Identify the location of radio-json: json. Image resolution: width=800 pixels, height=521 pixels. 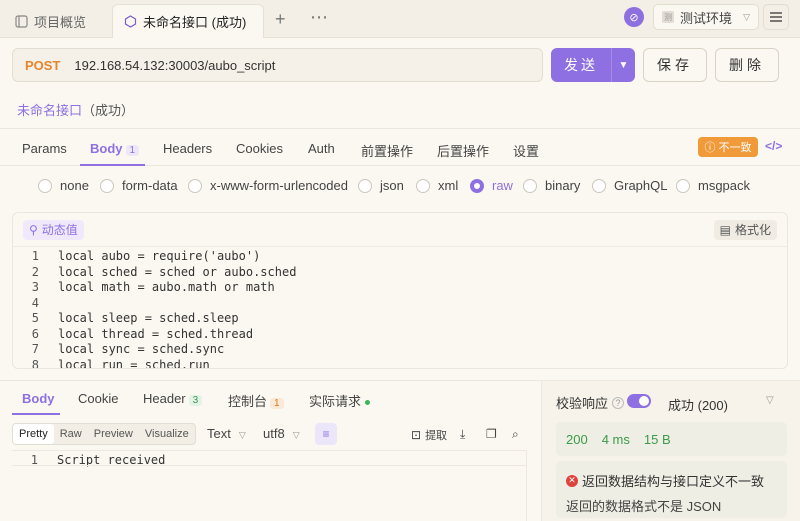
(381, 185).